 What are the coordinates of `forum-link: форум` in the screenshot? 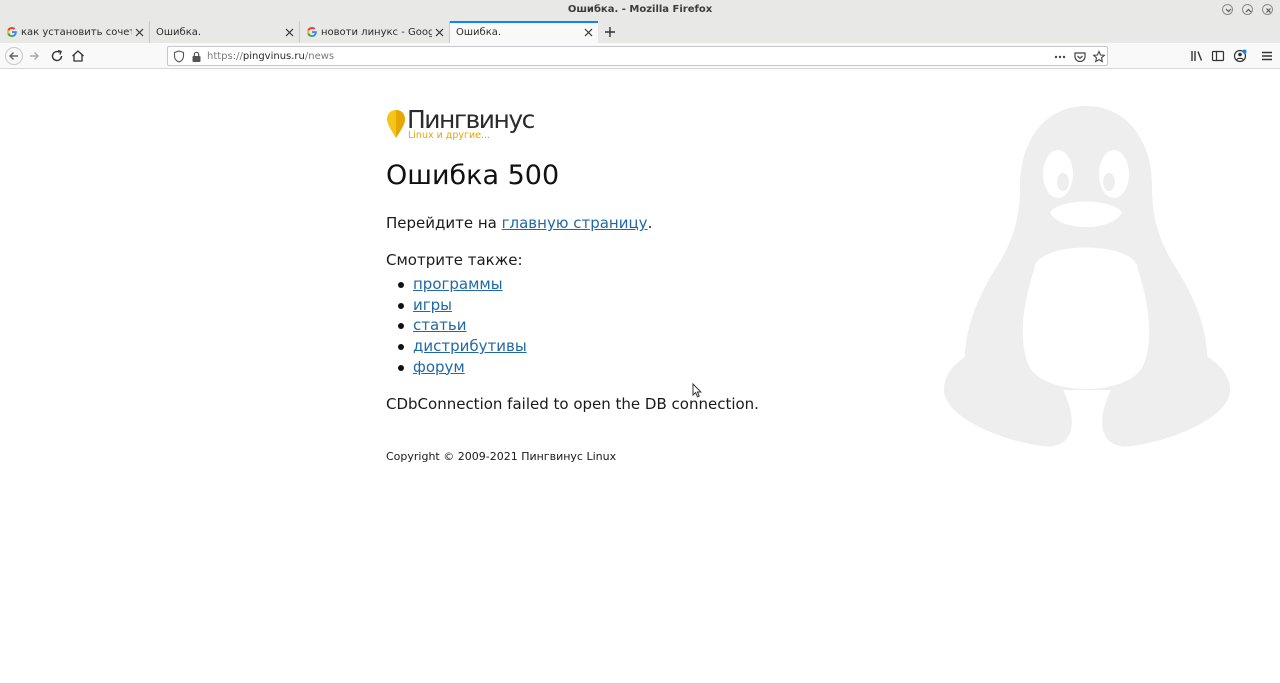 It's located at (439, 367).